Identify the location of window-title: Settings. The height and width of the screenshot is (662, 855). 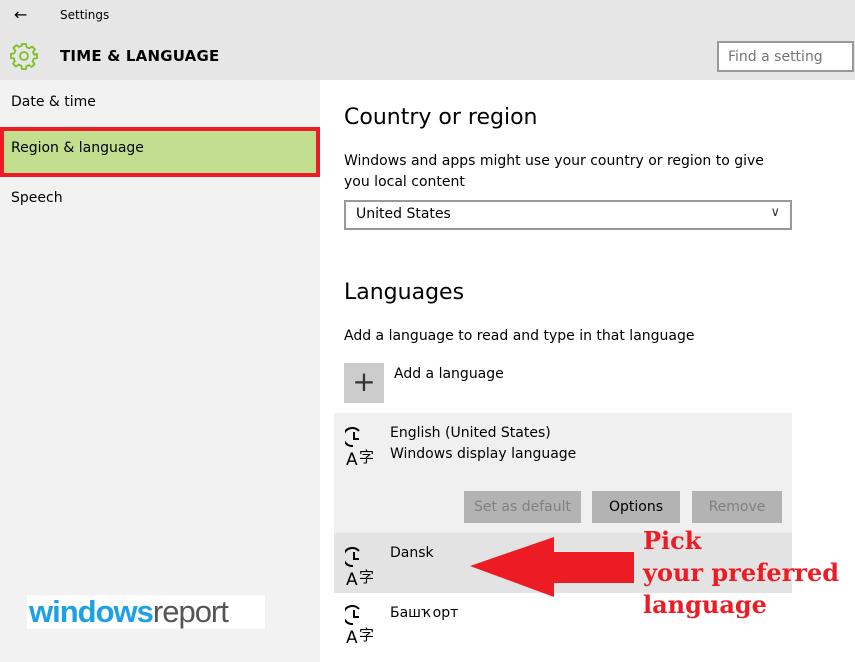
(85, 15).